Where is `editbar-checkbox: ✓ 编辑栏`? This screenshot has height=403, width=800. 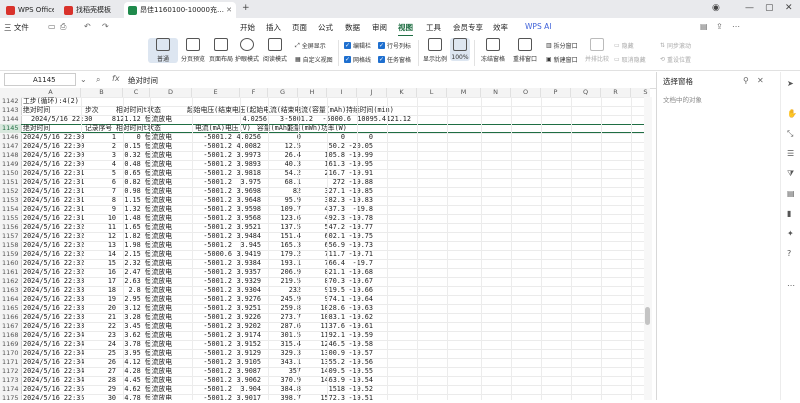
editbar-checkbox: ✓ 编辑栏 is located at coordinates (357, 45).